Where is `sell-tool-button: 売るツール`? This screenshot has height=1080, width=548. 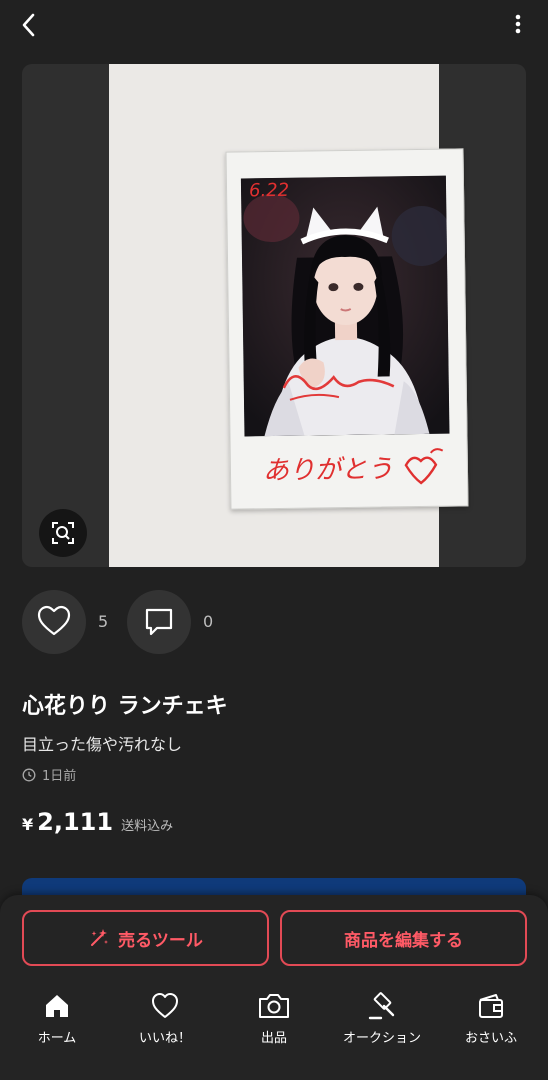
sell-tool-button: 売るツール is located at coordinates (145, 938).